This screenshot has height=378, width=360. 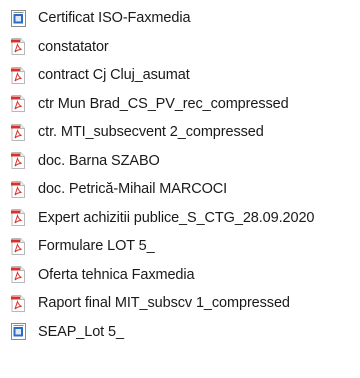 I want to click on file-name: SEAP_Lot 5_, so click(x=81, y=331).